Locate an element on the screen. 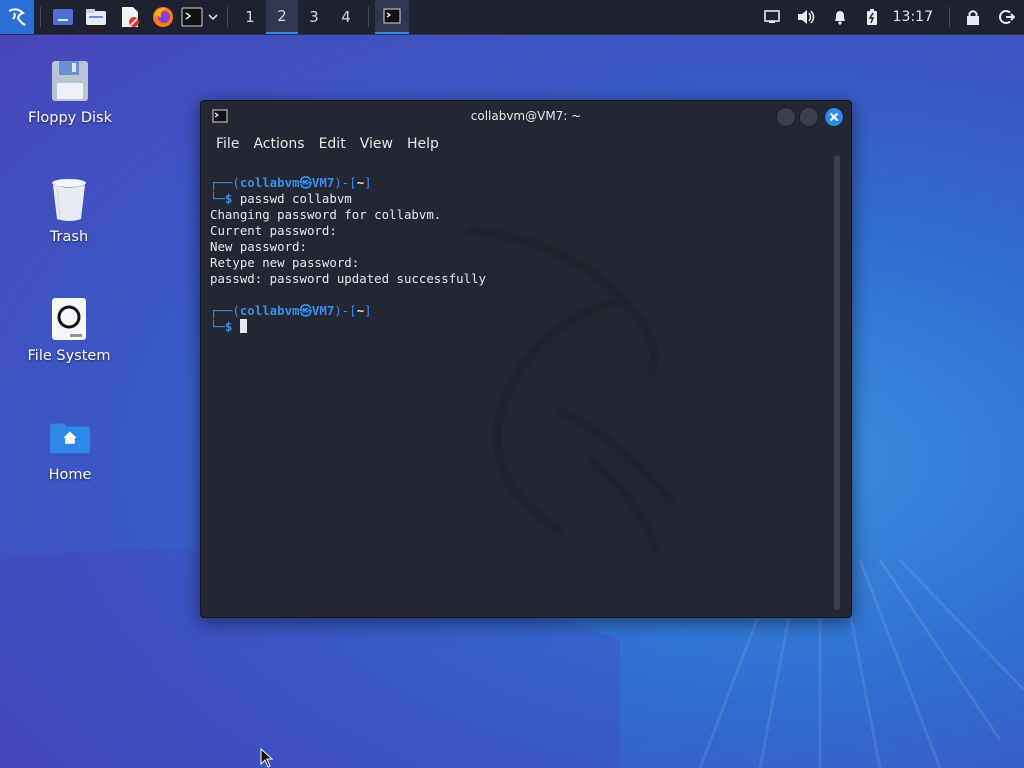  menu-file: File is located at coordinates (227, 144).